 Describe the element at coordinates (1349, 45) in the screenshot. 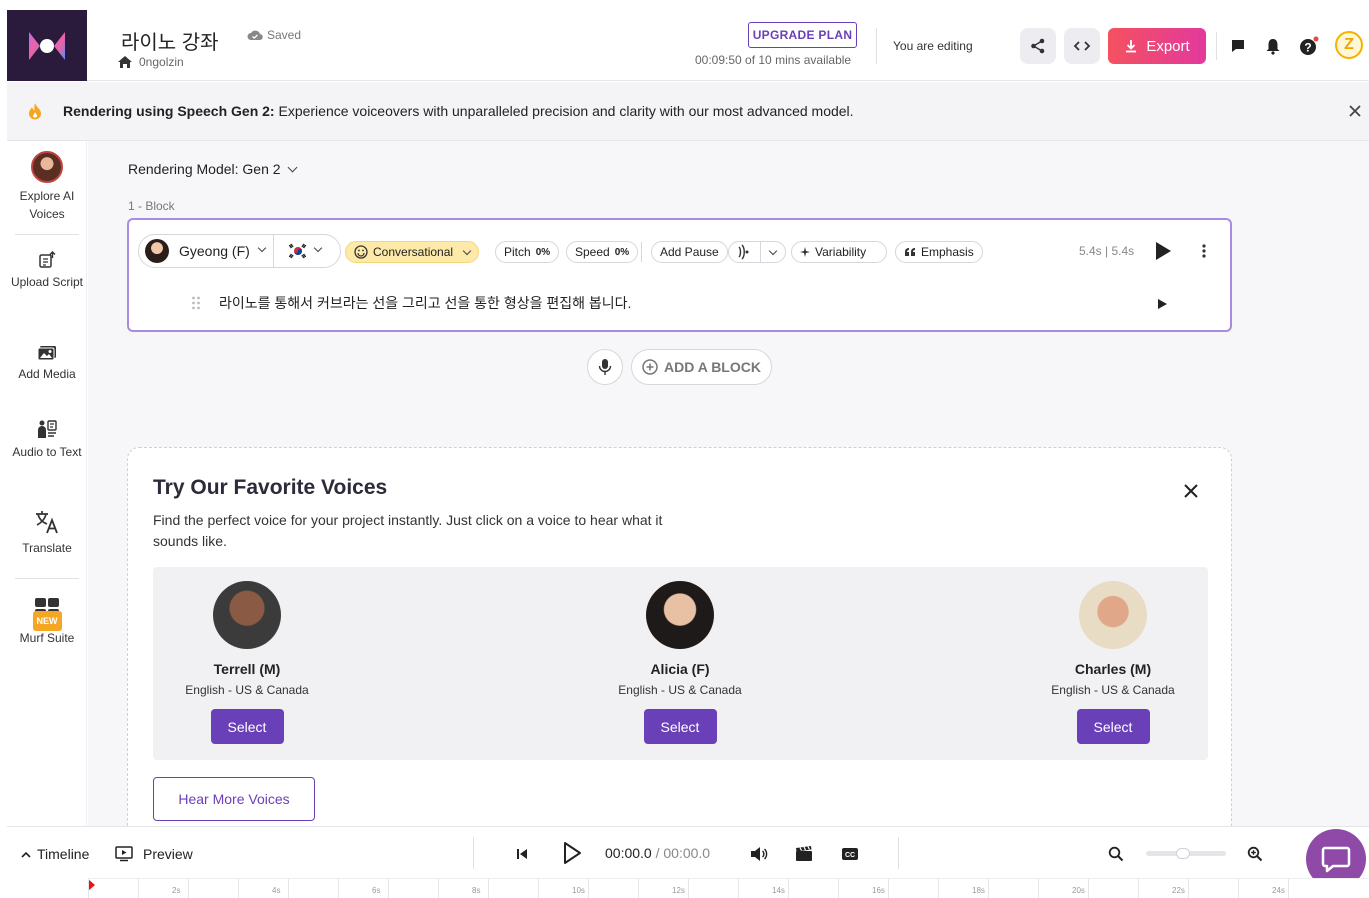

I see `user-avatar: Z` at that location.